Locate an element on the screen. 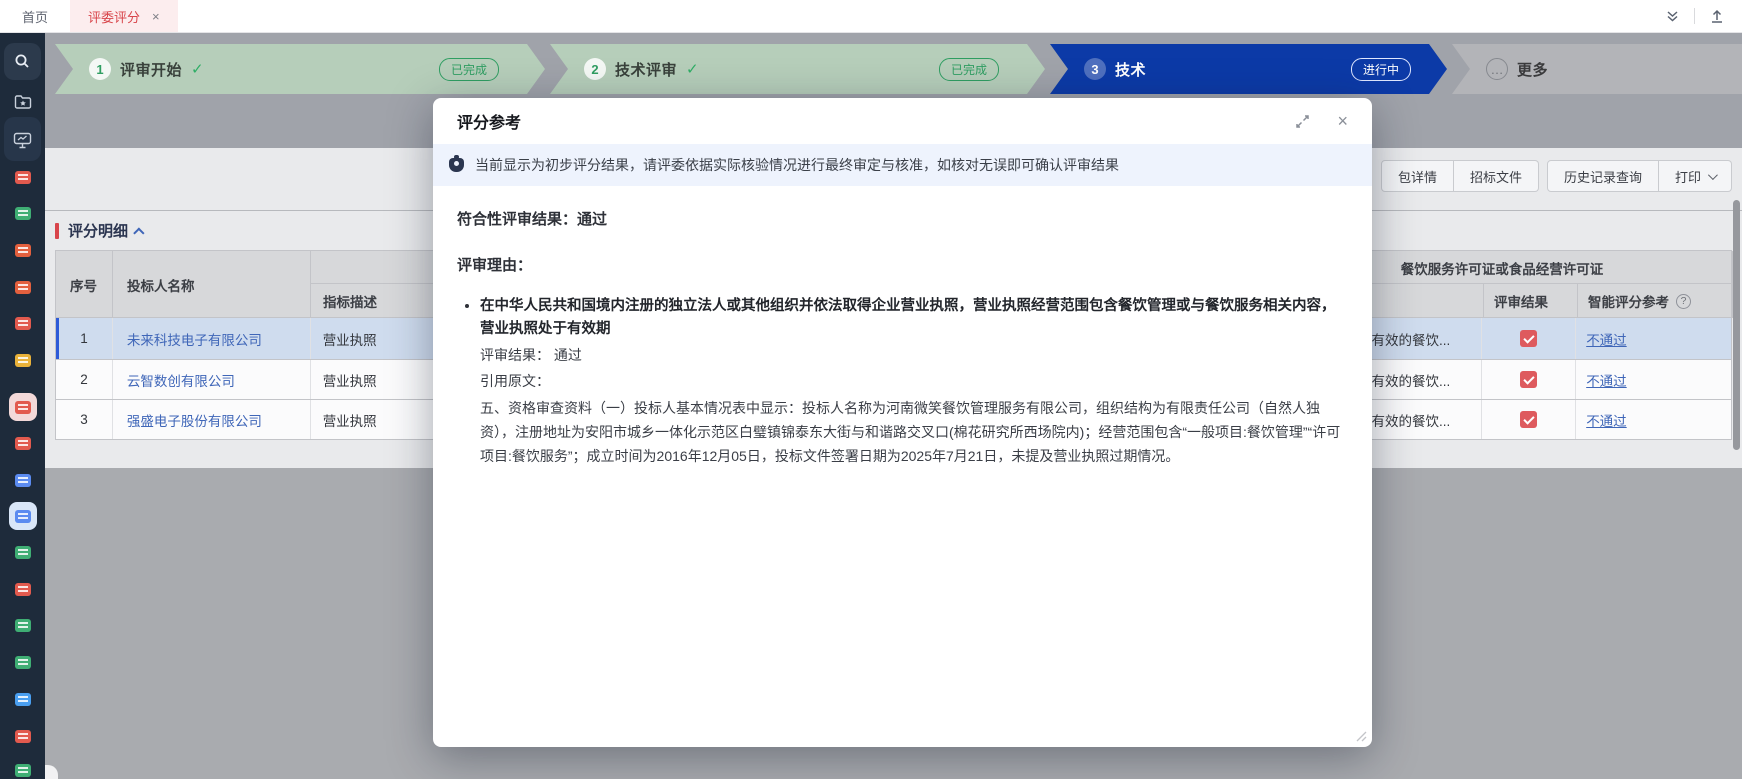 Image resolution: width=1742 pixels, height=779 pixels. history-query-button: 历史记录查询 is located at coordinates (1602, 176).